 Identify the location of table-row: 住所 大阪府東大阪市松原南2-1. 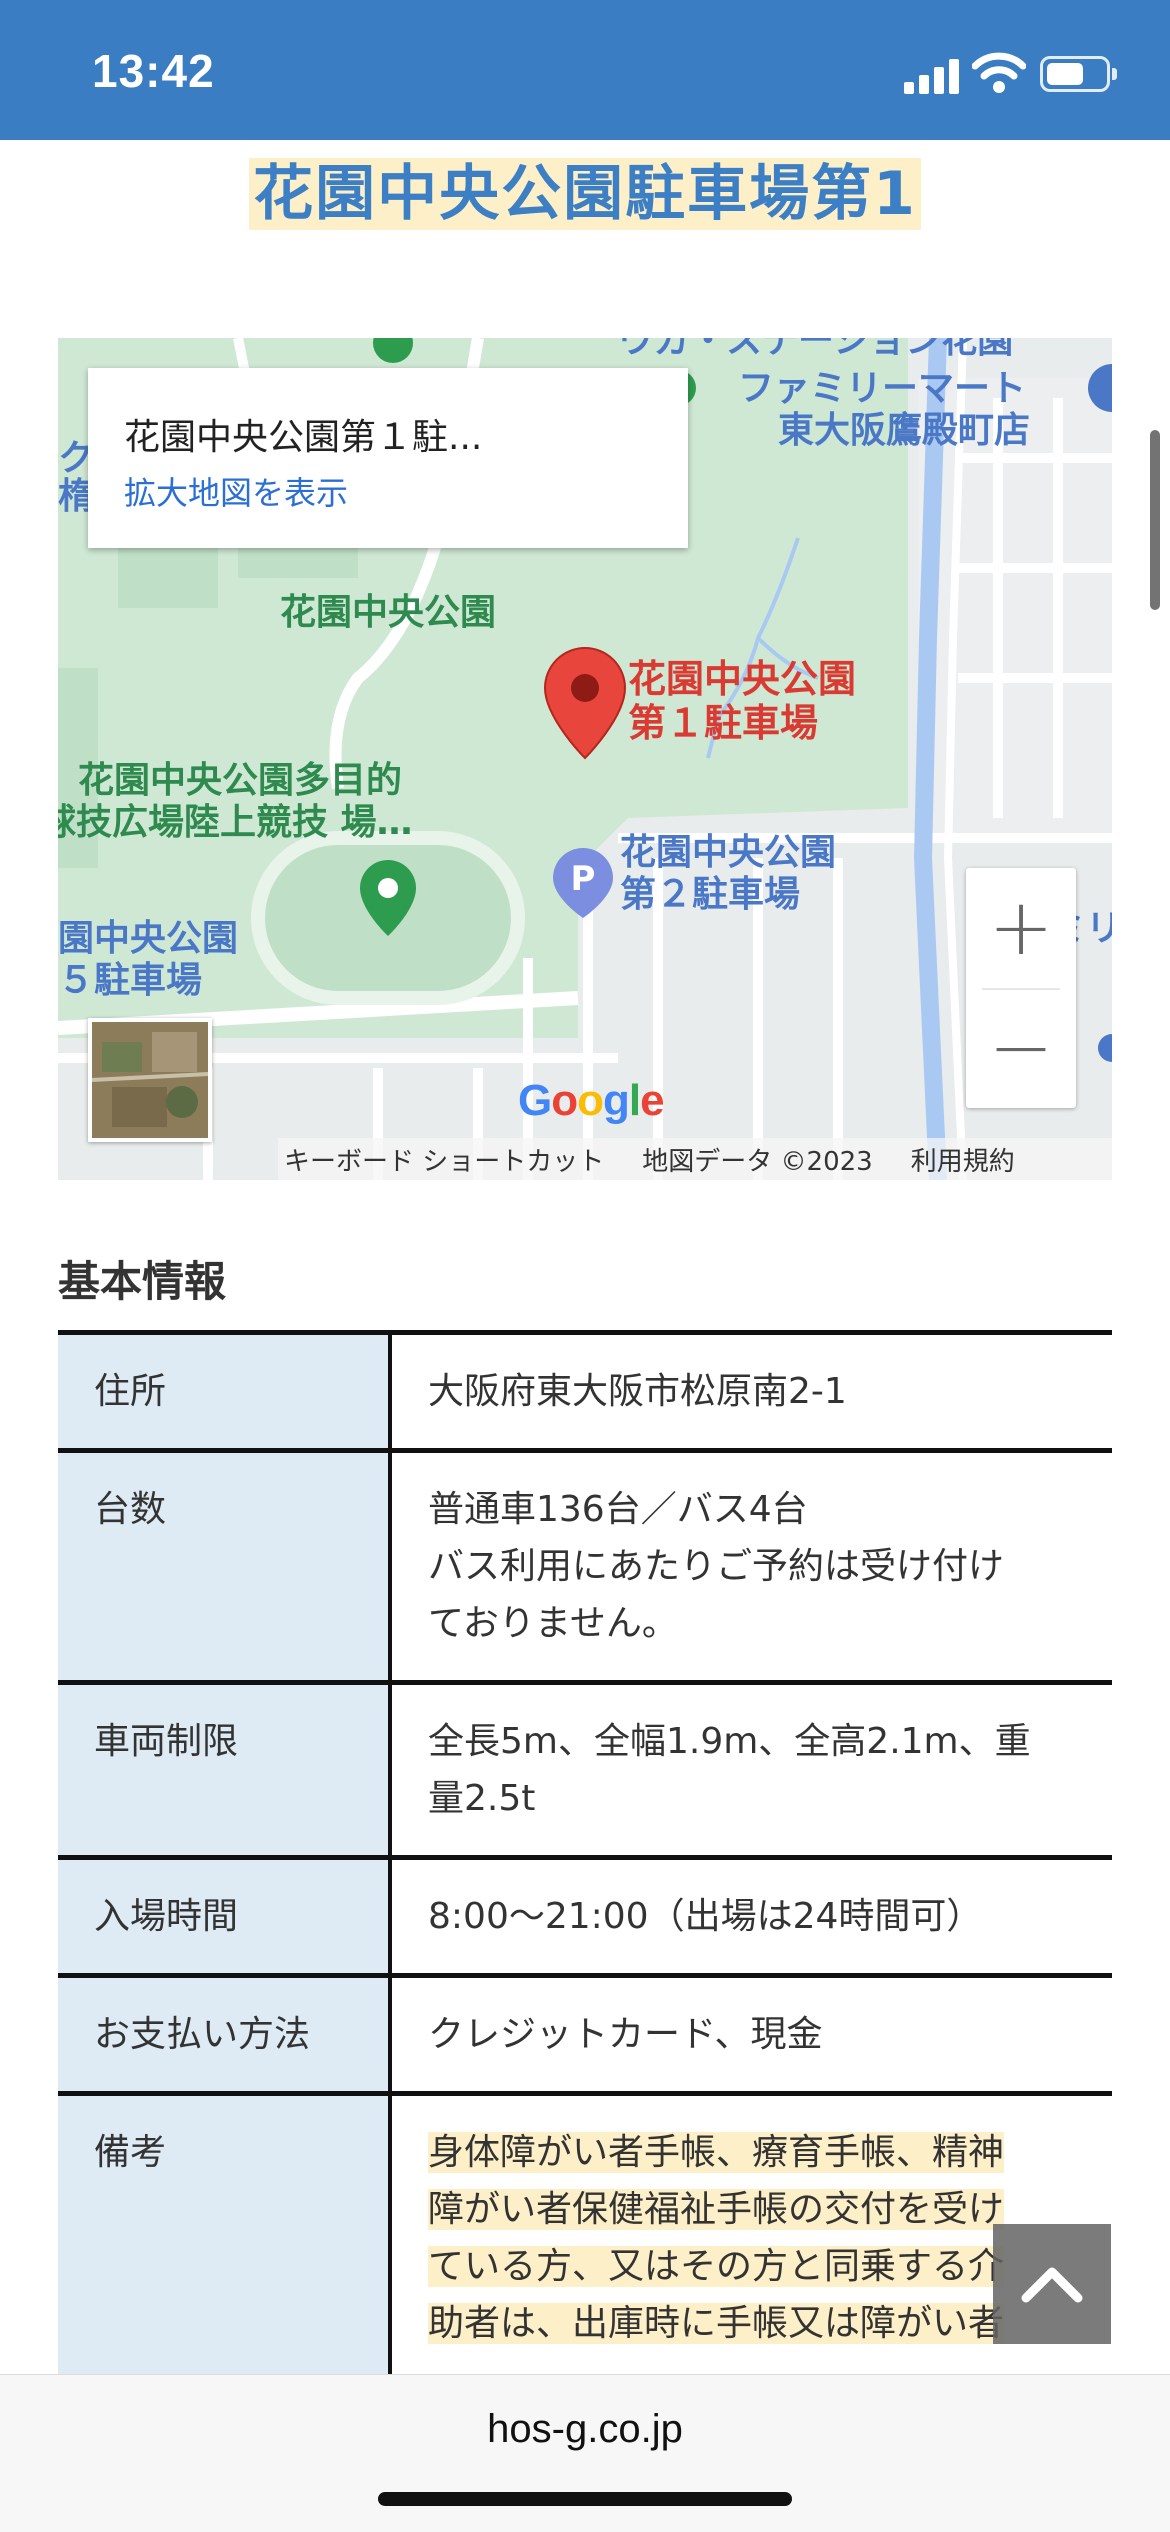
(585, 1391).